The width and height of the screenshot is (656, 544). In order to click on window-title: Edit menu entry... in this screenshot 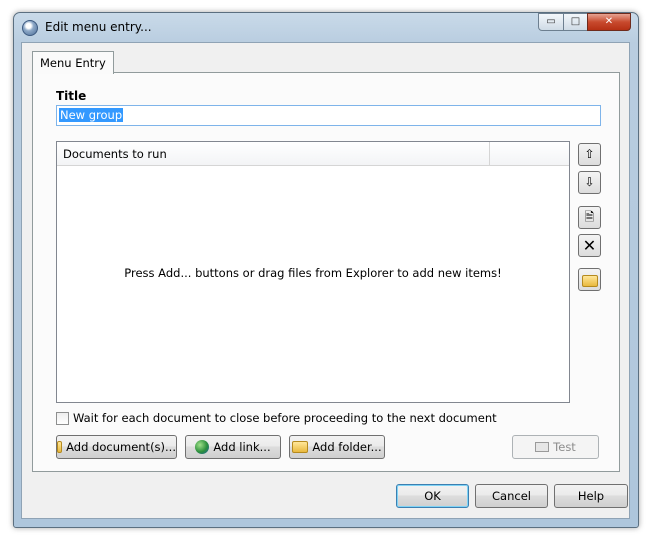, I will do `click(98, 27)`.